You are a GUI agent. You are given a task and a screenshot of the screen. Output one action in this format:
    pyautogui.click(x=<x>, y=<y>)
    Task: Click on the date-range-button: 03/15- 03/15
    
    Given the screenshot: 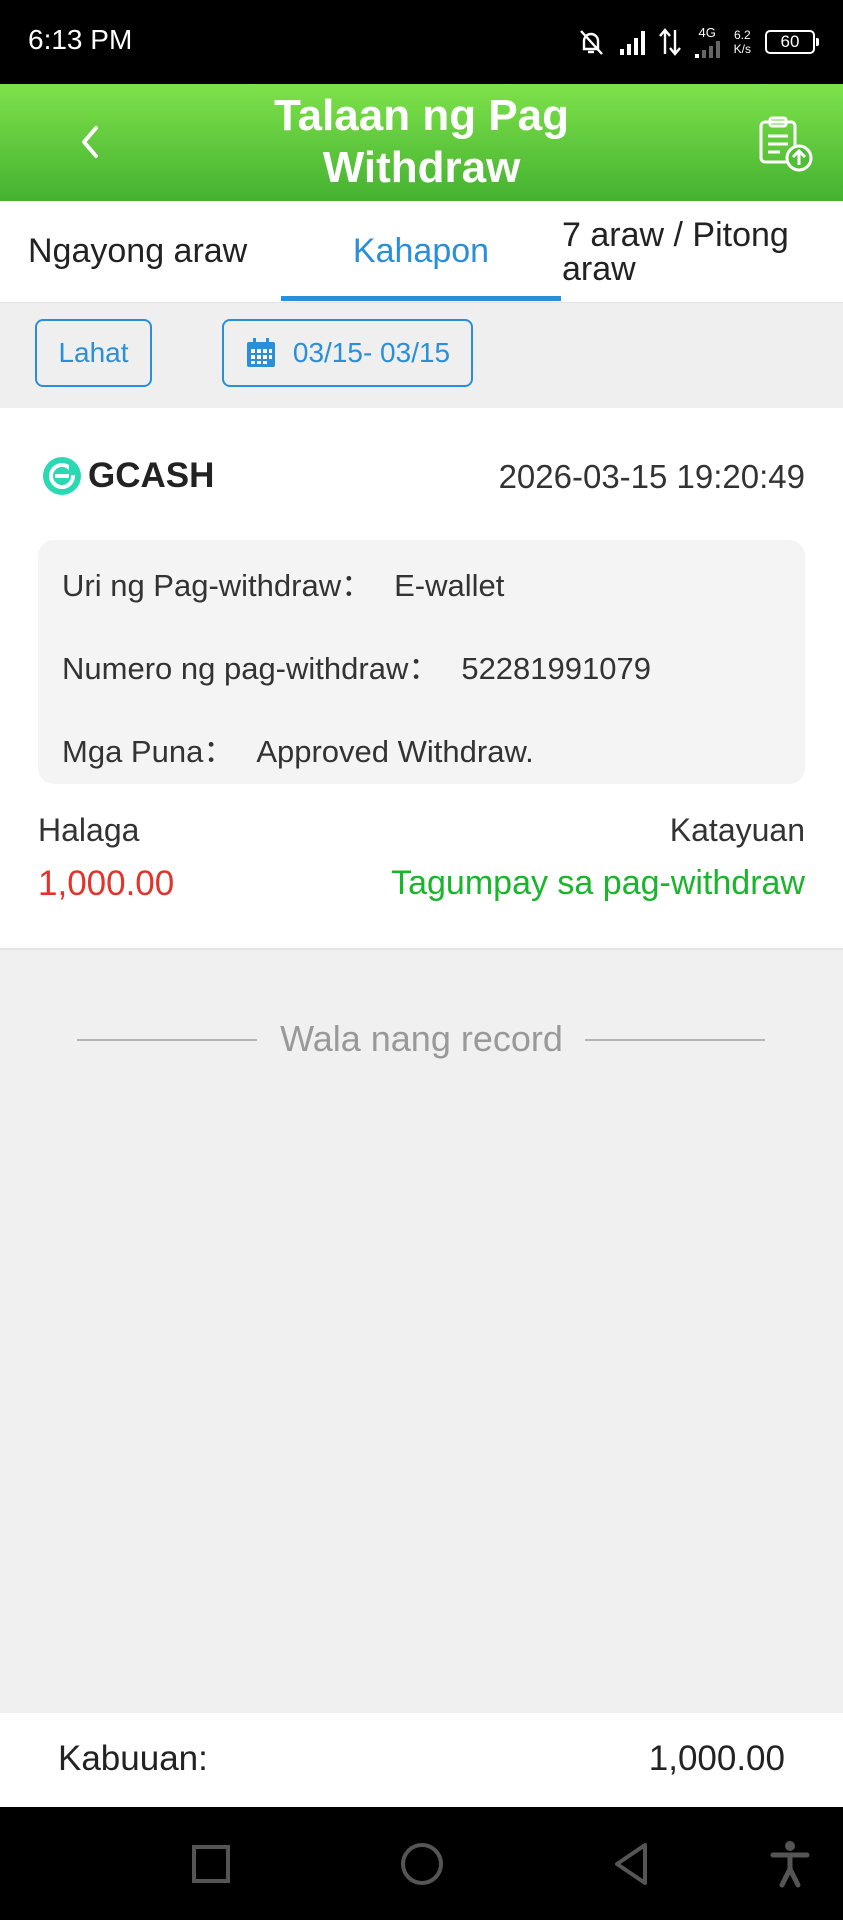 What is the action you would take?
    pyautogui.click(x=347, y=353)
    